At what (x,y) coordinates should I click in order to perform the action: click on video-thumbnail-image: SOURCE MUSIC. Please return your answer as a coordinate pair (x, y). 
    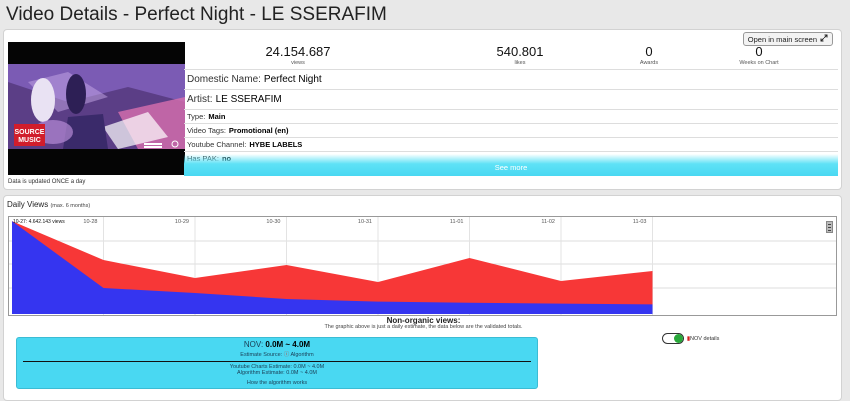
    Looking at the image, I should click on (96, 108).